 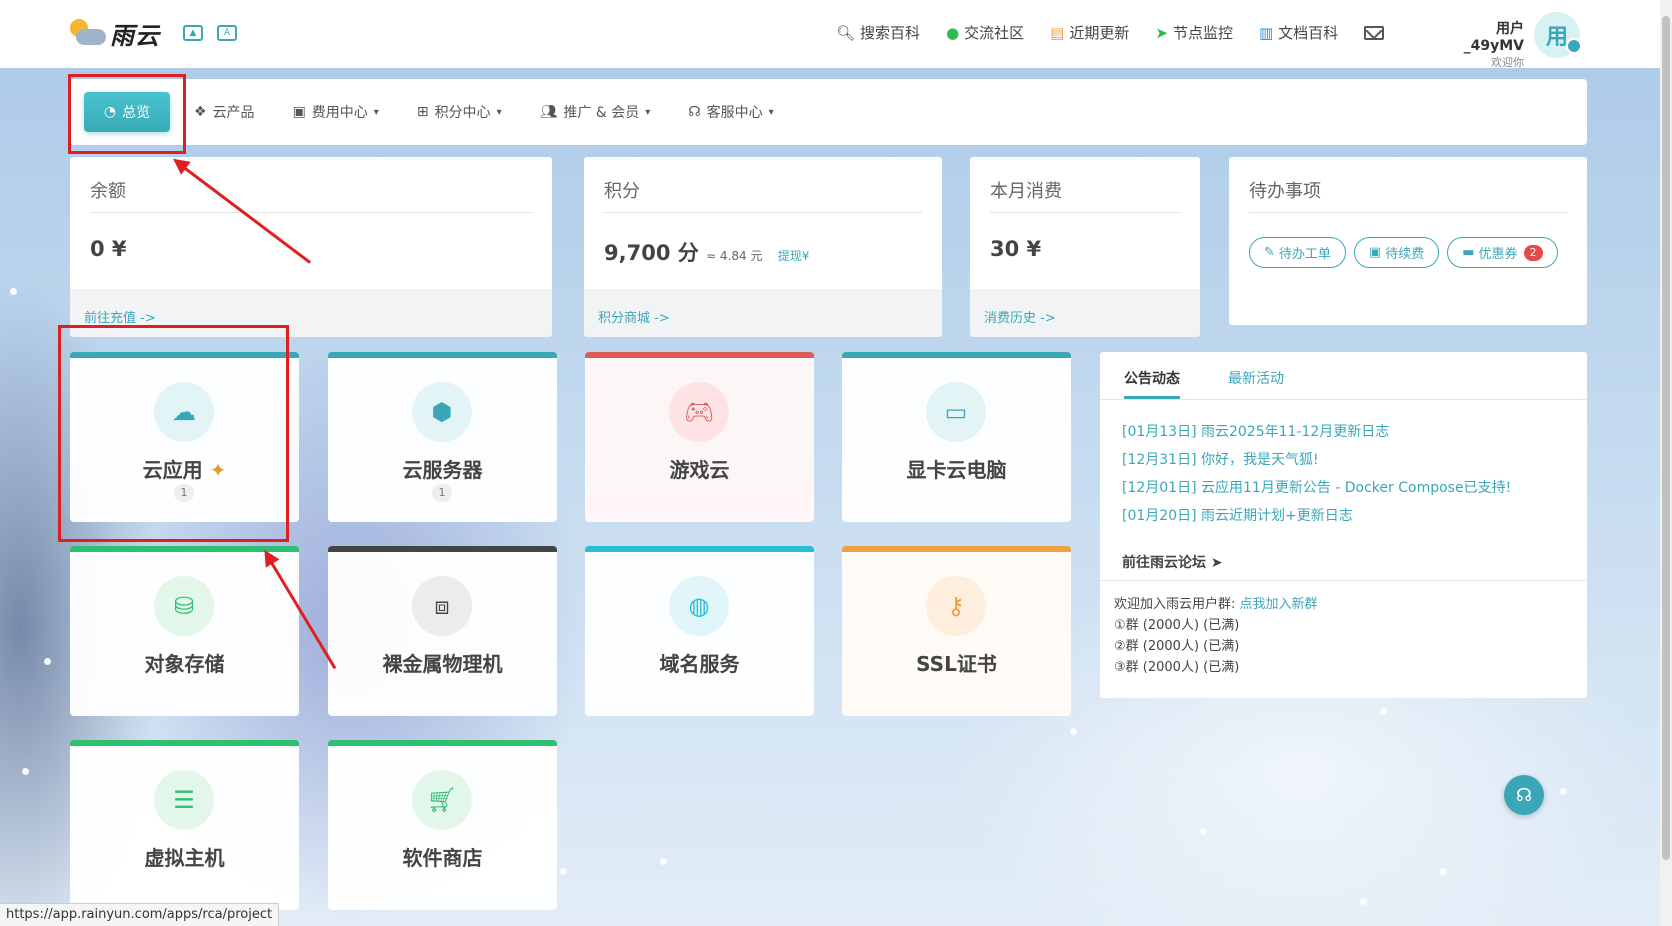 I want to click on balance-title: 余额, so click(x=108, y=191).